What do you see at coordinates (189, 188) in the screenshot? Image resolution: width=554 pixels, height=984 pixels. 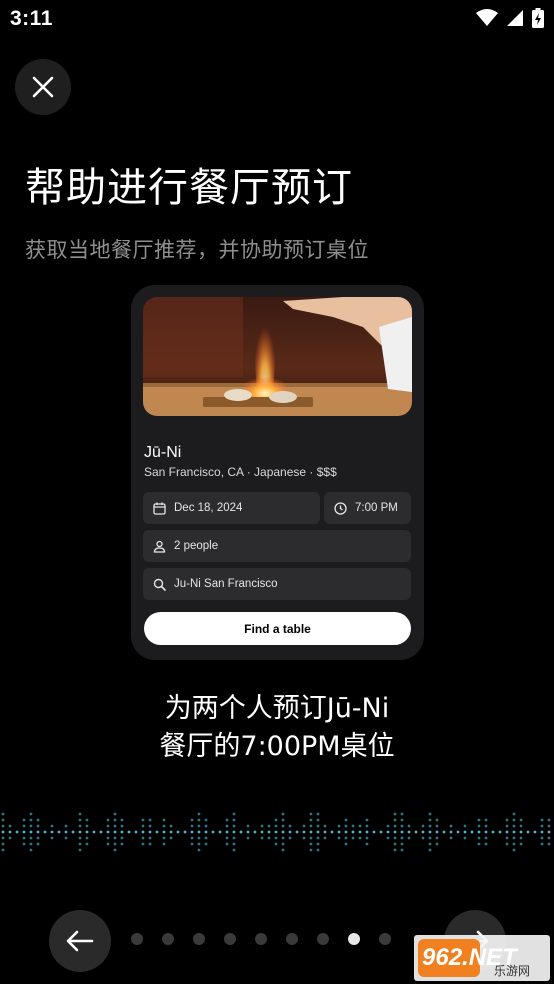 I see `page-title: 帮助进行餐厅预订` at bounding box center [189, 188].